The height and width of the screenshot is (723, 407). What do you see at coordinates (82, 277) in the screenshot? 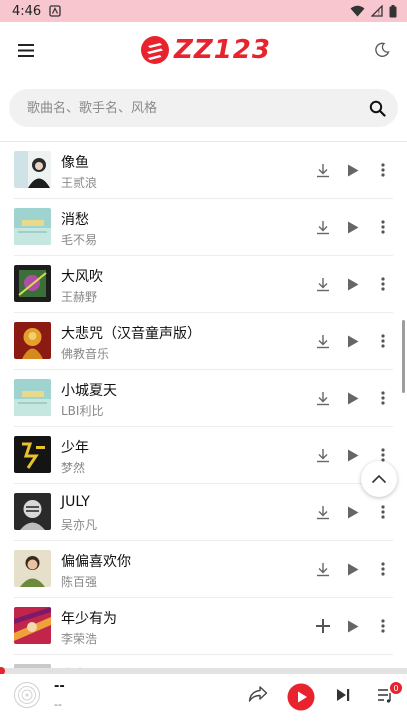
I see `song-title: 大风吹` at bounding box center [82, 277].